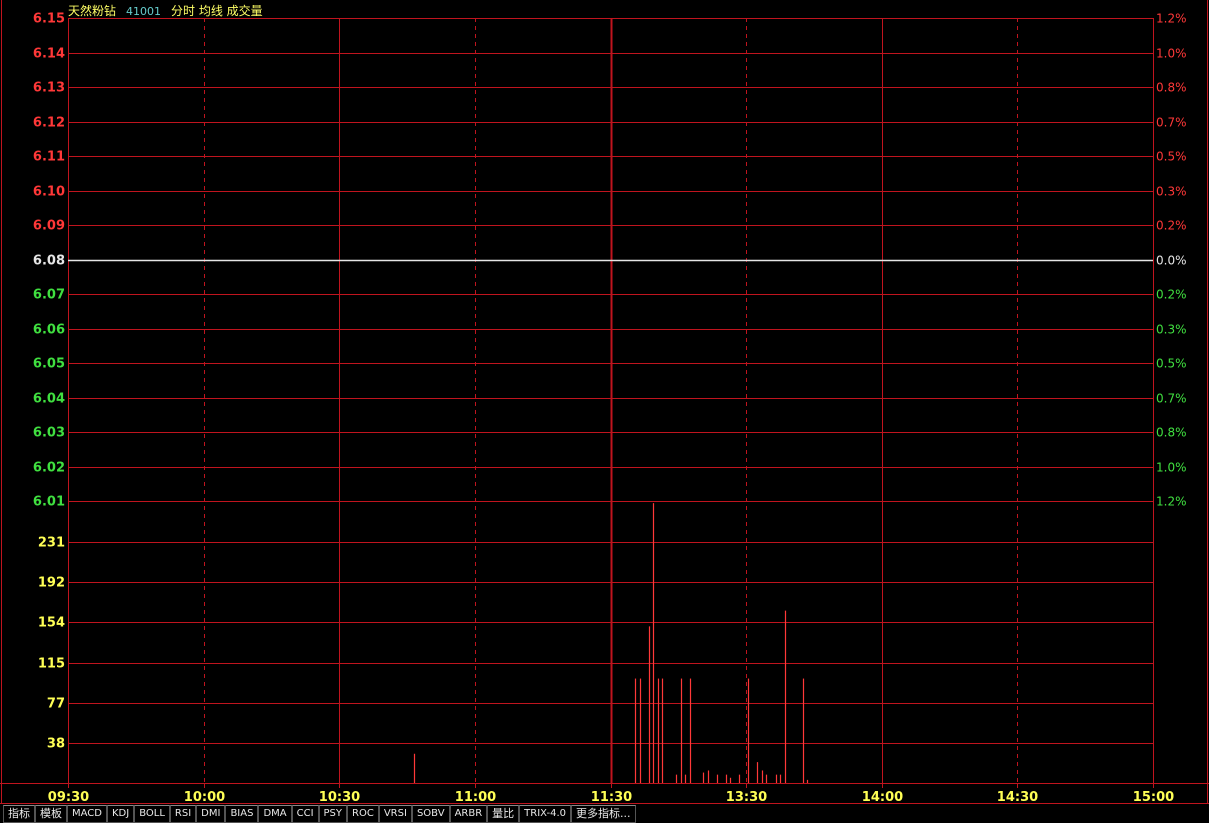 The image size is (1209, 823). What do you see at coordinates (882, 797) in the screenshot?
I see `time-tick-label: 14:00` at bounding box center [882, 797].